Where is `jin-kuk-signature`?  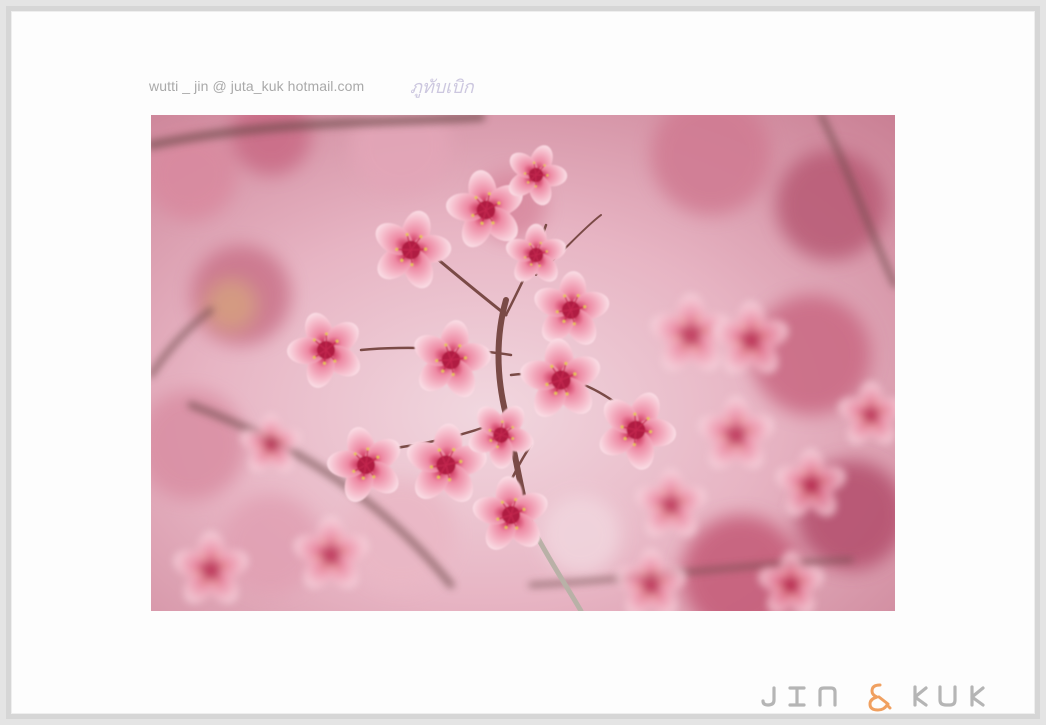 jin-kuk-signature is located at coordinates (873, 697).